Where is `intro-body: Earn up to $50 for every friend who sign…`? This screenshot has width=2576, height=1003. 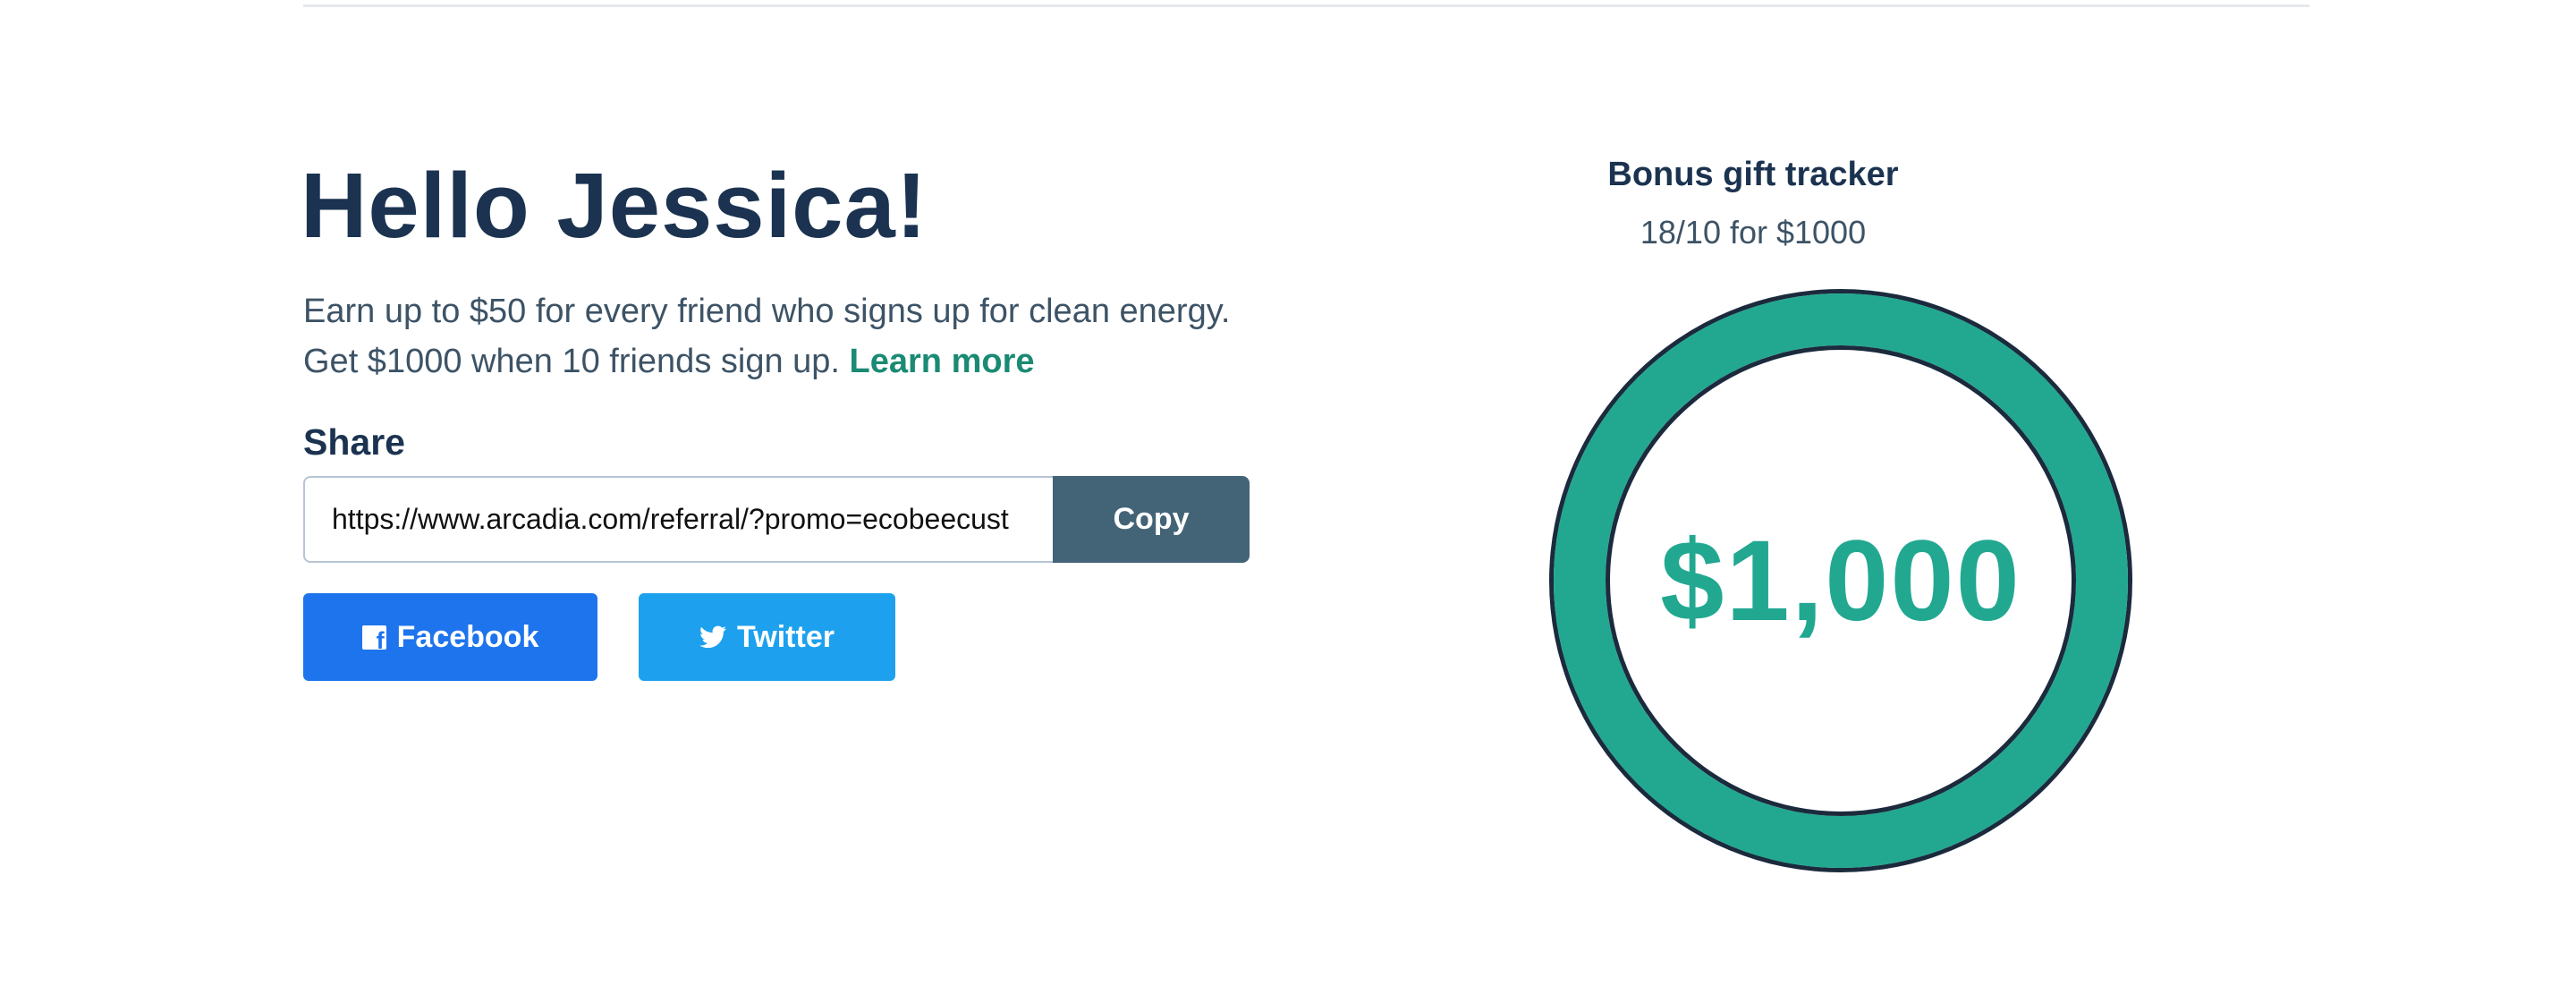 intro-body: Earn up to $50 for every friend who sign… is located at coordinates (767, 337).